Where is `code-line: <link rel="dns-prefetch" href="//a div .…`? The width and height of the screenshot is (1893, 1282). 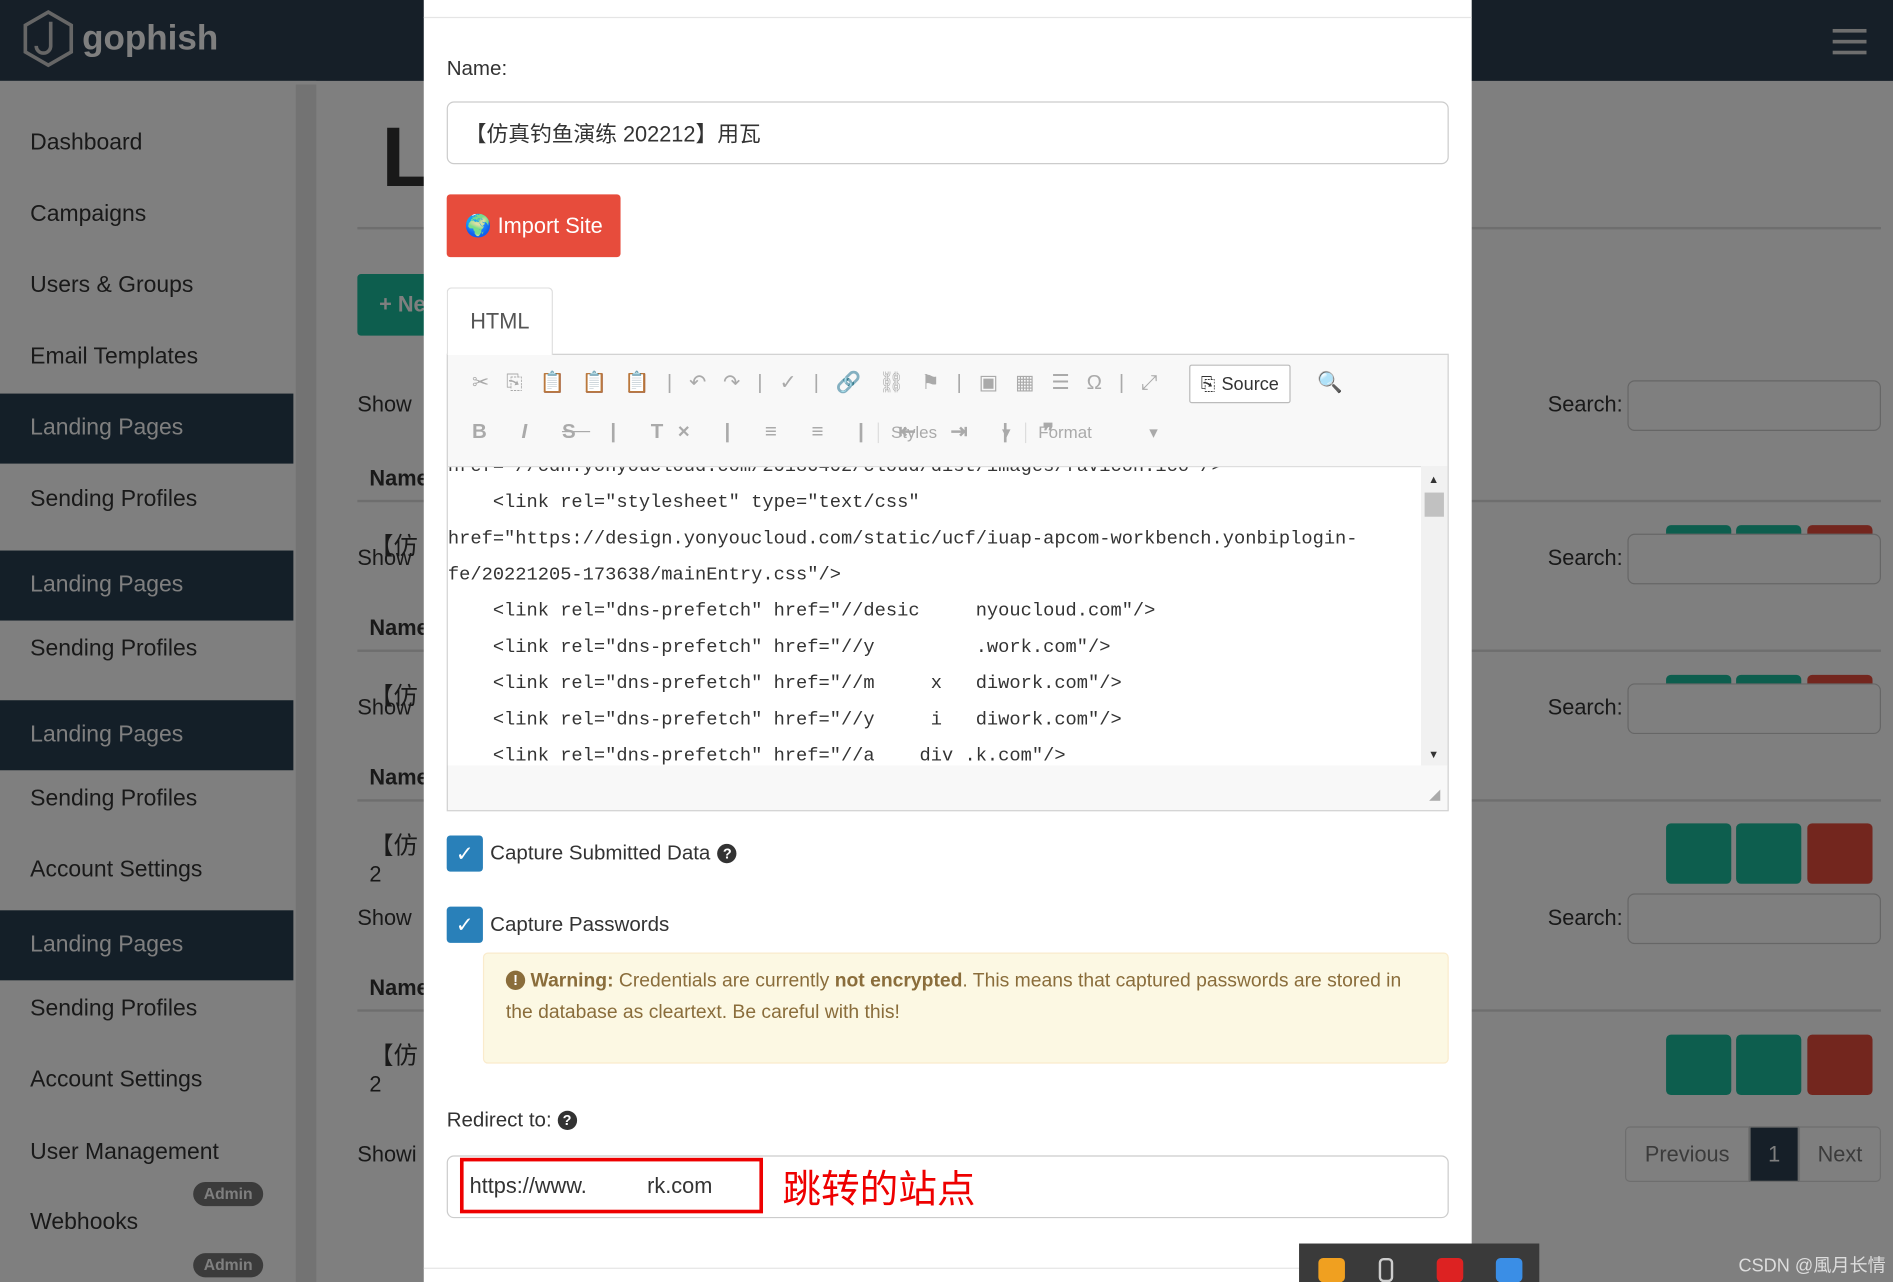 code-line: <link rel="dns-prefetch" href="//a div .… is located at coordinates (756, 755).